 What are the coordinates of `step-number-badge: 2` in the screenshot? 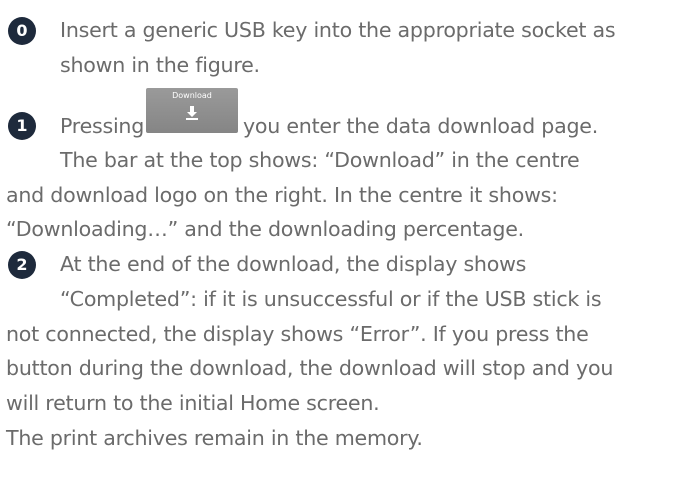 It's located at (22, 265).